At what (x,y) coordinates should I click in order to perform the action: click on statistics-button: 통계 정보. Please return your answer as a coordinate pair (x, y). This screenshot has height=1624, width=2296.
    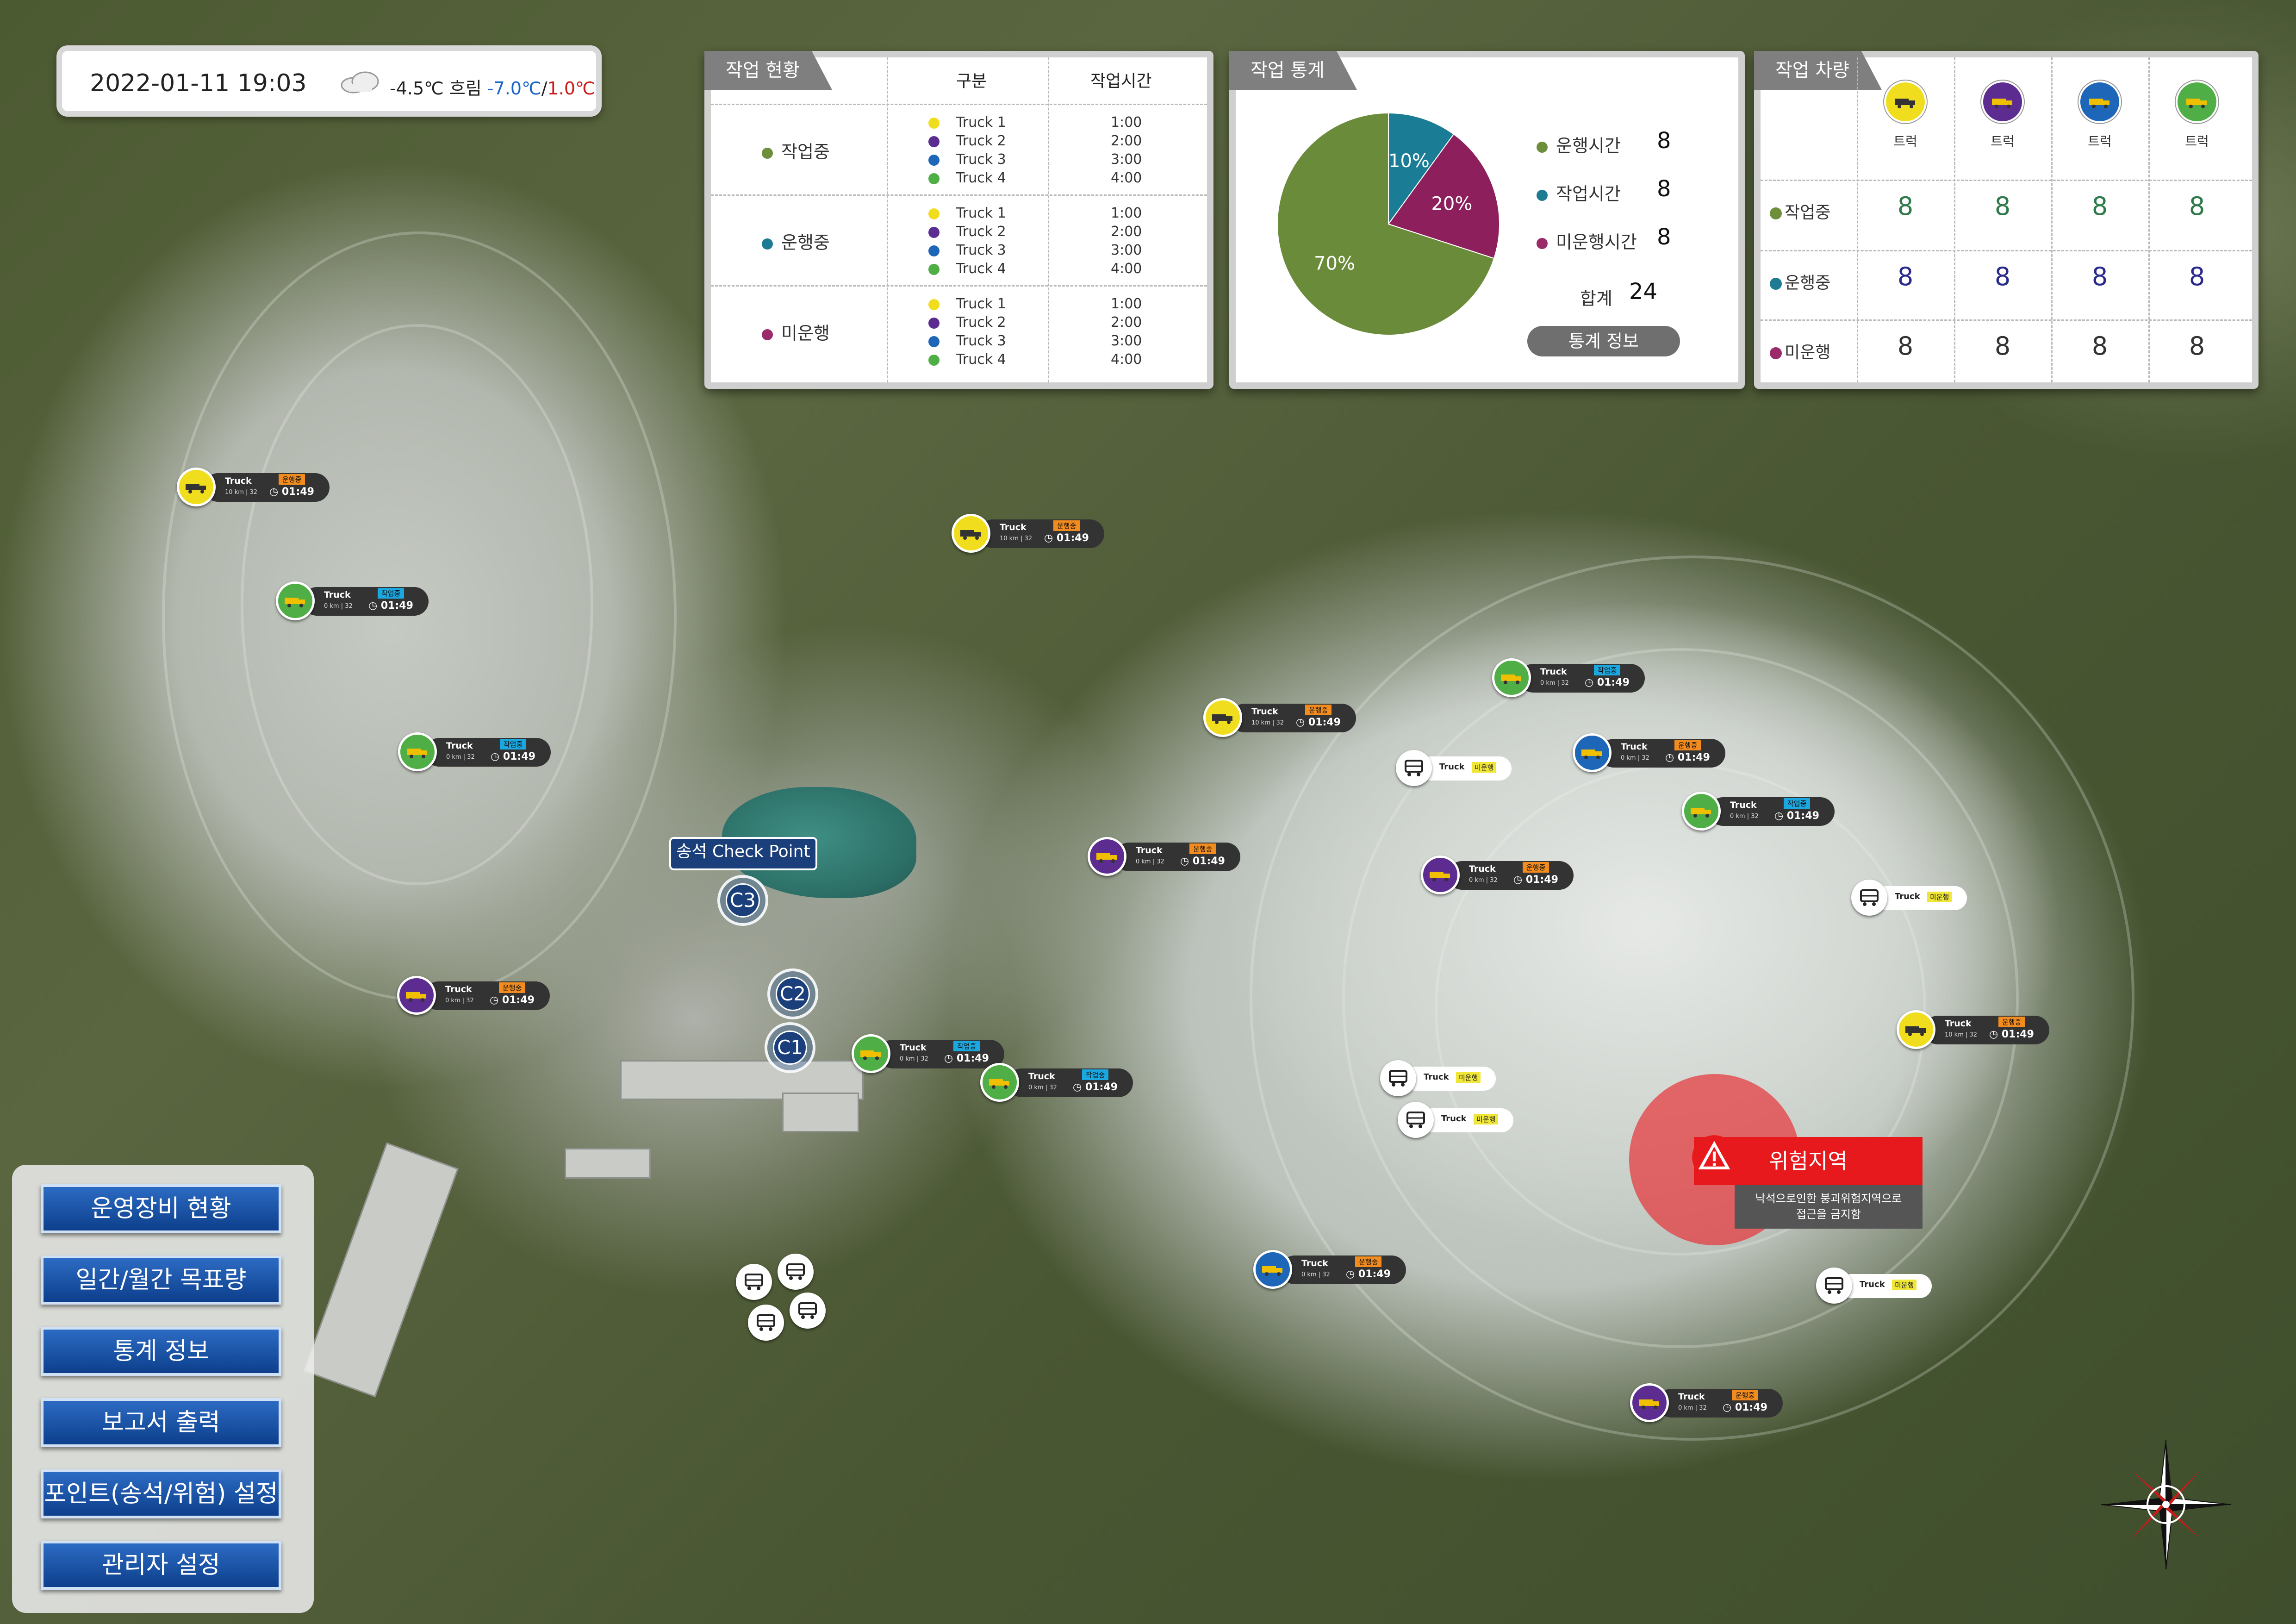
    Looking at the image, I should click on (161, 1351).